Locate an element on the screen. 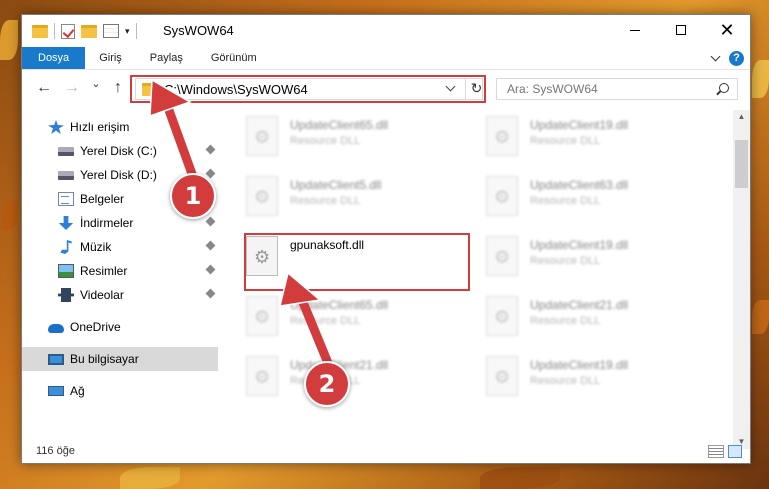 This screenshot has width=769, height=489. back-button: ← is located at coordinates (44, 88).